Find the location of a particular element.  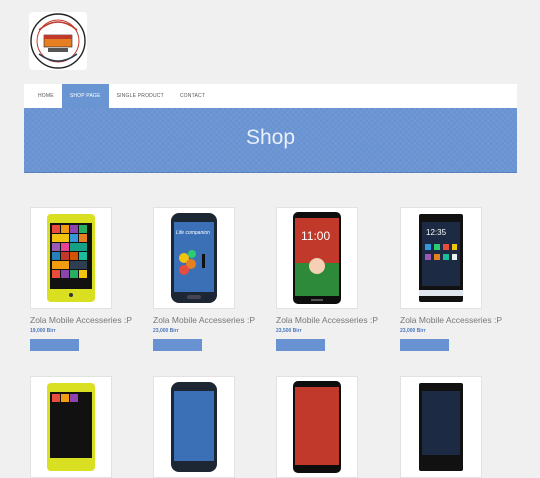

nav-item-home: HOME is located at coordinates (43, 96).